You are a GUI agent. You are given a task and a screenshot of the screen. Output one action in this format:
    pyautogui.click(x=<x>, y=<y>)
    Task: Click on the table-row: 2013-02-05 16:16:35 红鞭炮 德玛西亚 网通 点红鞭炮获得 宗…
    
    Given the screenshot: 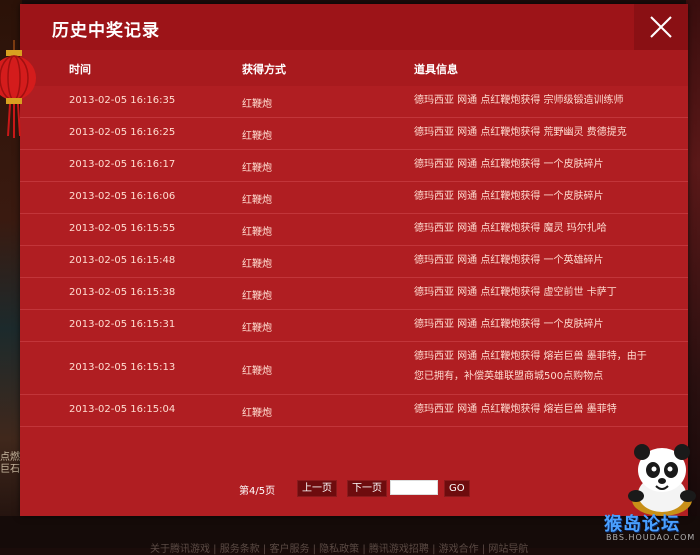 What is the action you would take?
    pyautogui.click(x=354, y=102)
    